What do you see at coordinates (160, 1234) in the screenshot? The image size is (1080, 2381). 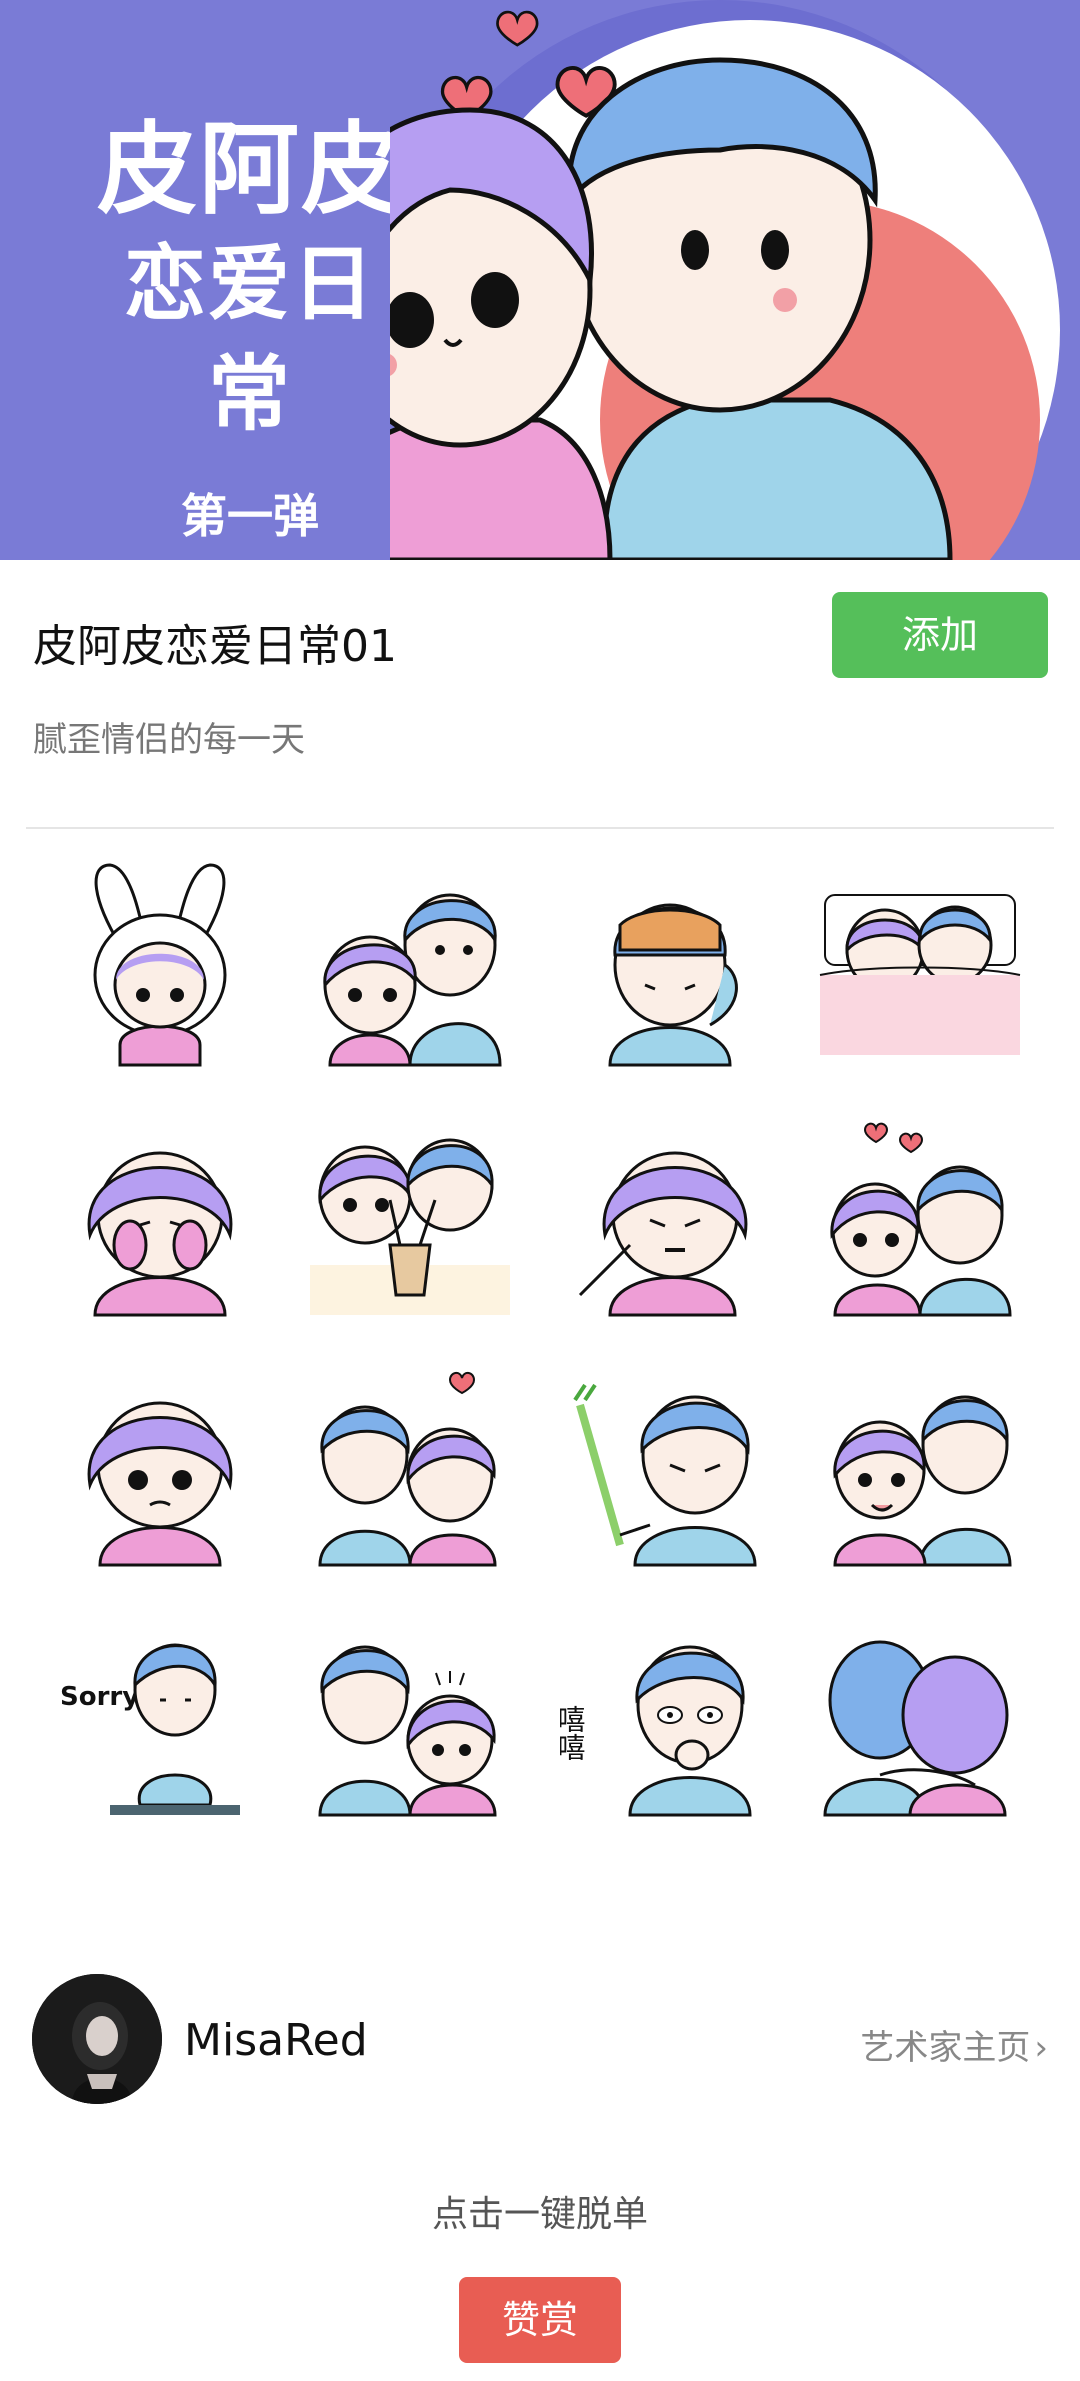 I see `girl-shy-icon` at bounding box center [160, 1234].